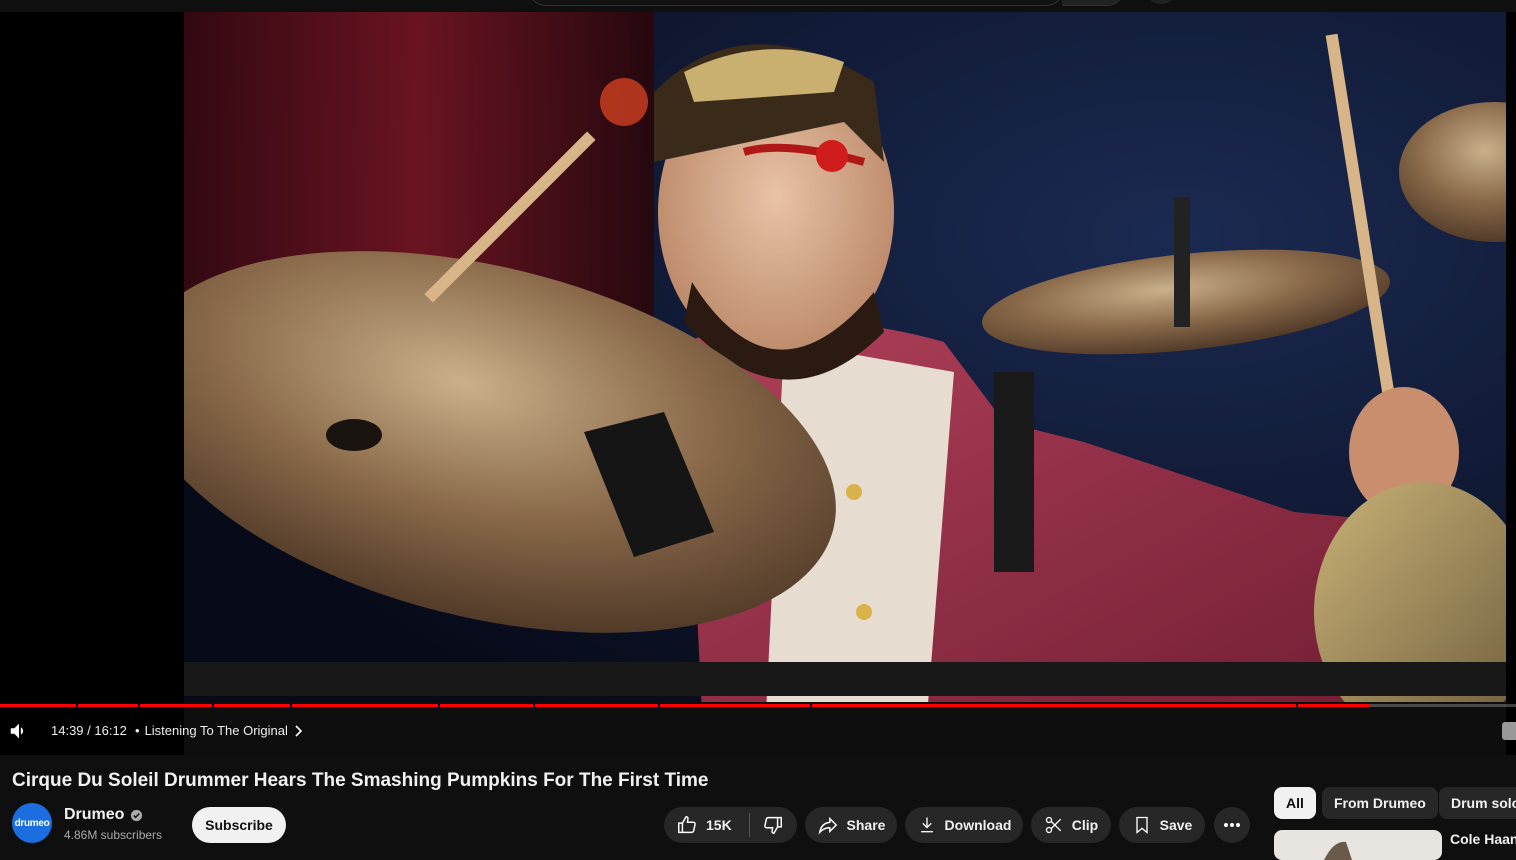 This screenshot has height=860, width=1516. I want to click on voice-search-button, so click(1161, 2).